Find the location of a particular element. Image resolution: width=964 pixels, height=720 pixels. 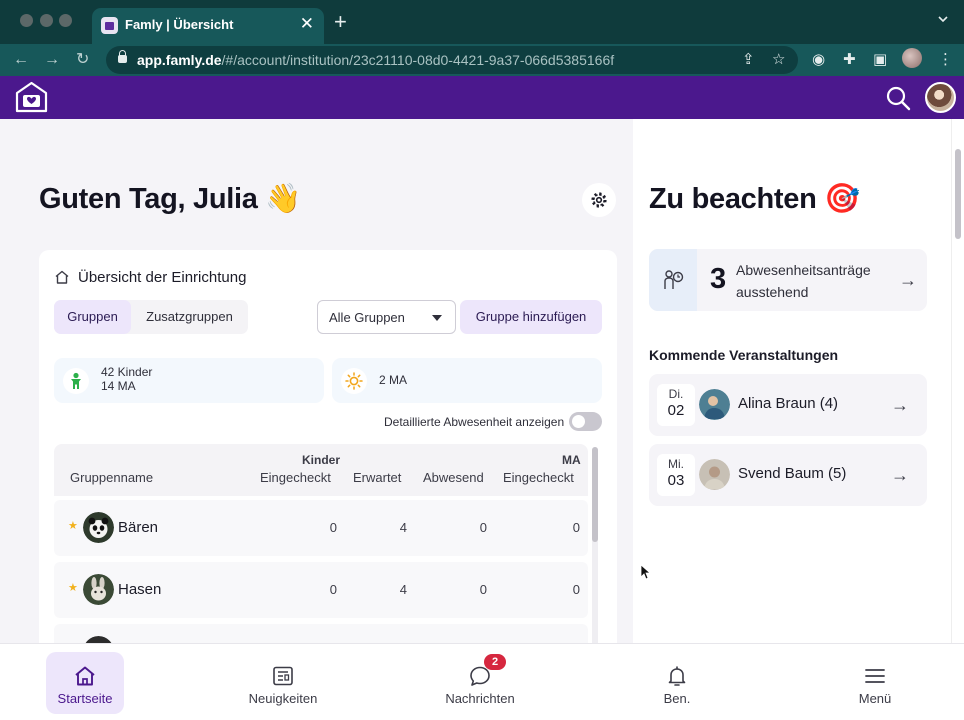

tab-gruppen: Gruppen is located at coordinates (92, 317).